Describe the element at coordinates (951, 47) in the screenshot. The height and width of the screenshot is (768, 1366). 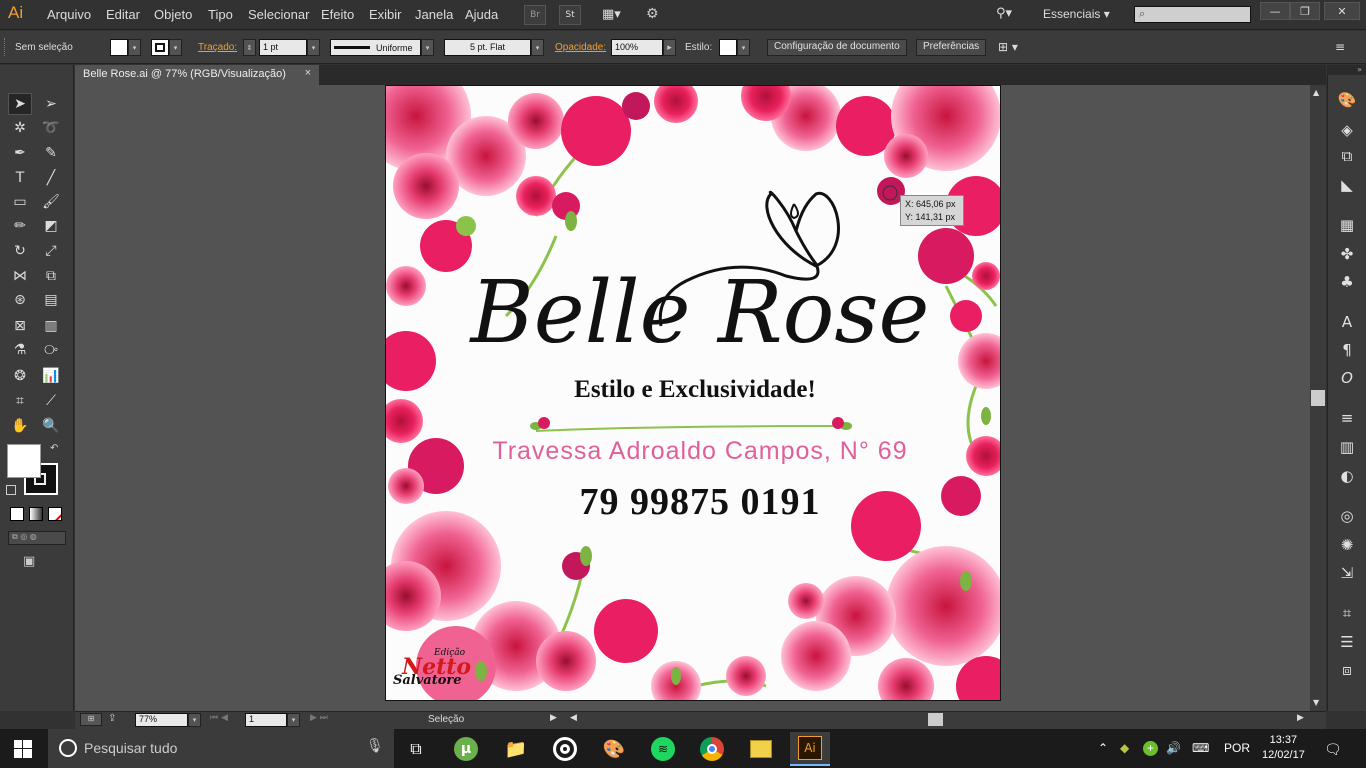
I see `preferences-button: Preferências` at that location.